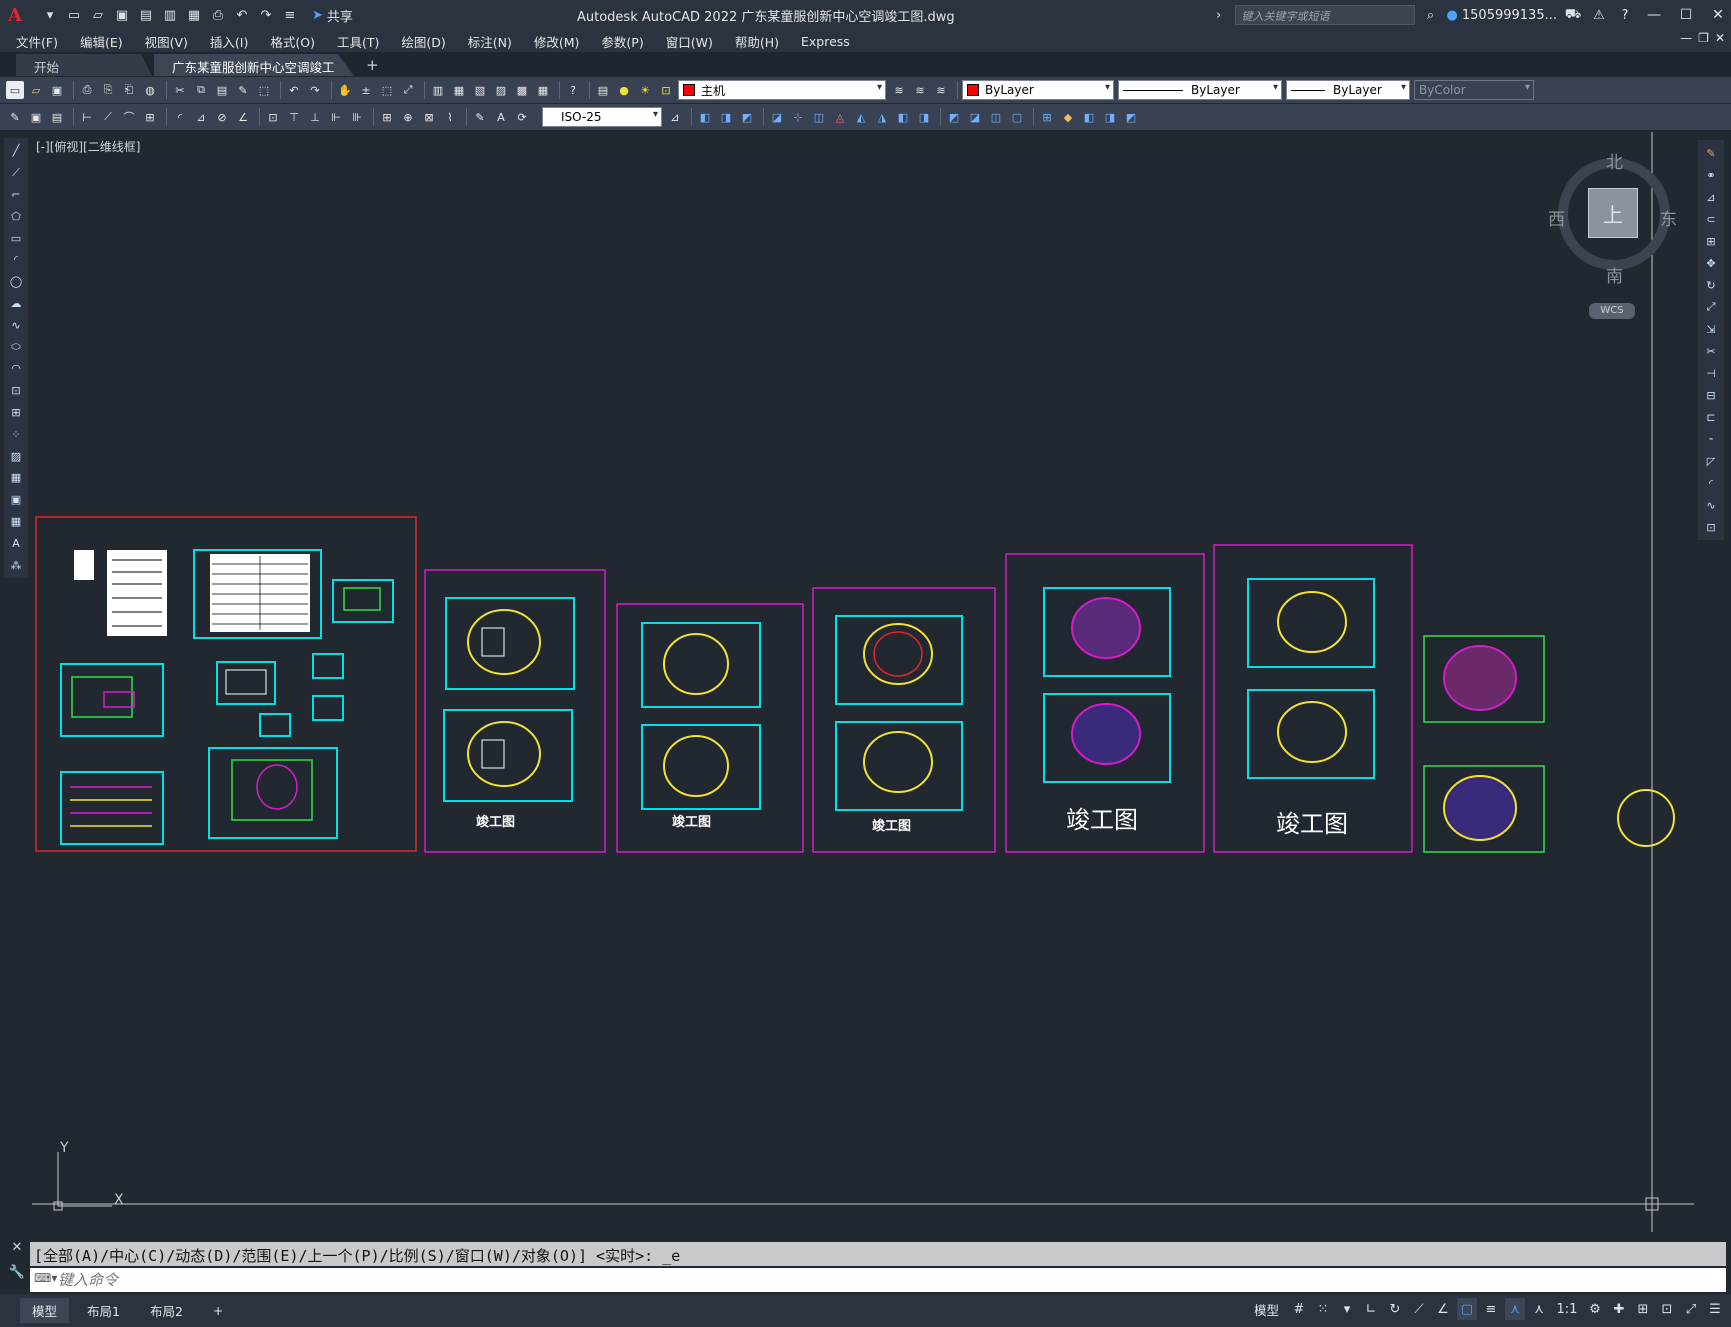 This screenshot has width=1731, height=1327. Describe the element at coordinates (1017, 117) in the screenshot. I see `shell-icon: ▢` at that location.